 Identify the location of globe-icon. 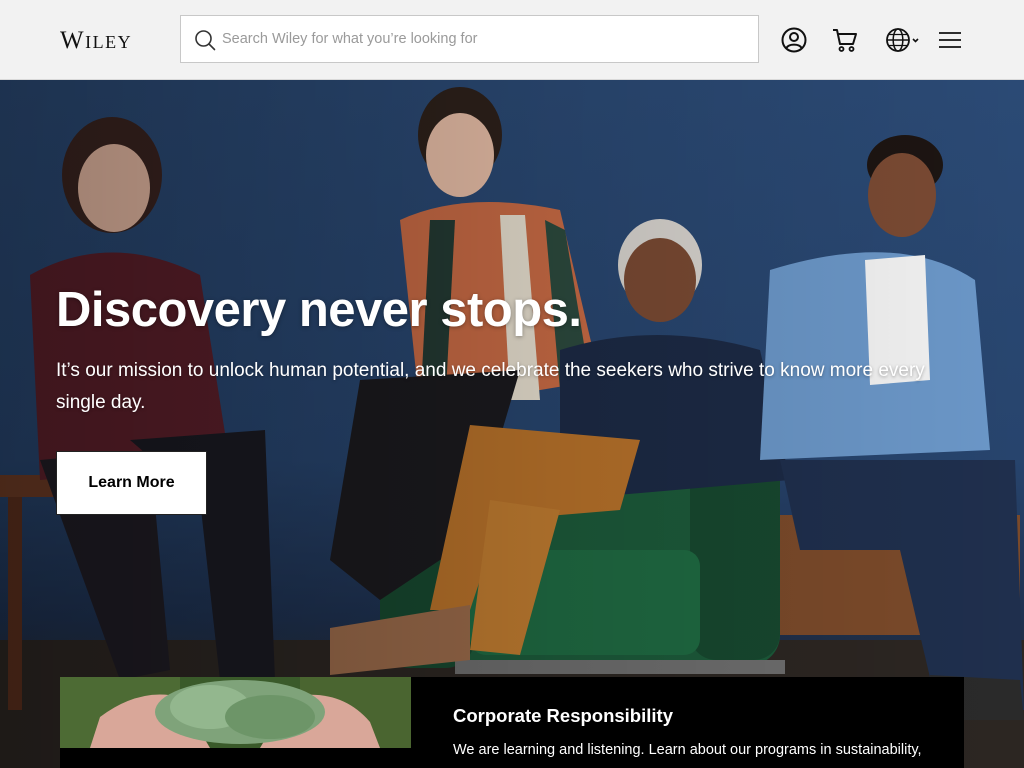
(903, 40).